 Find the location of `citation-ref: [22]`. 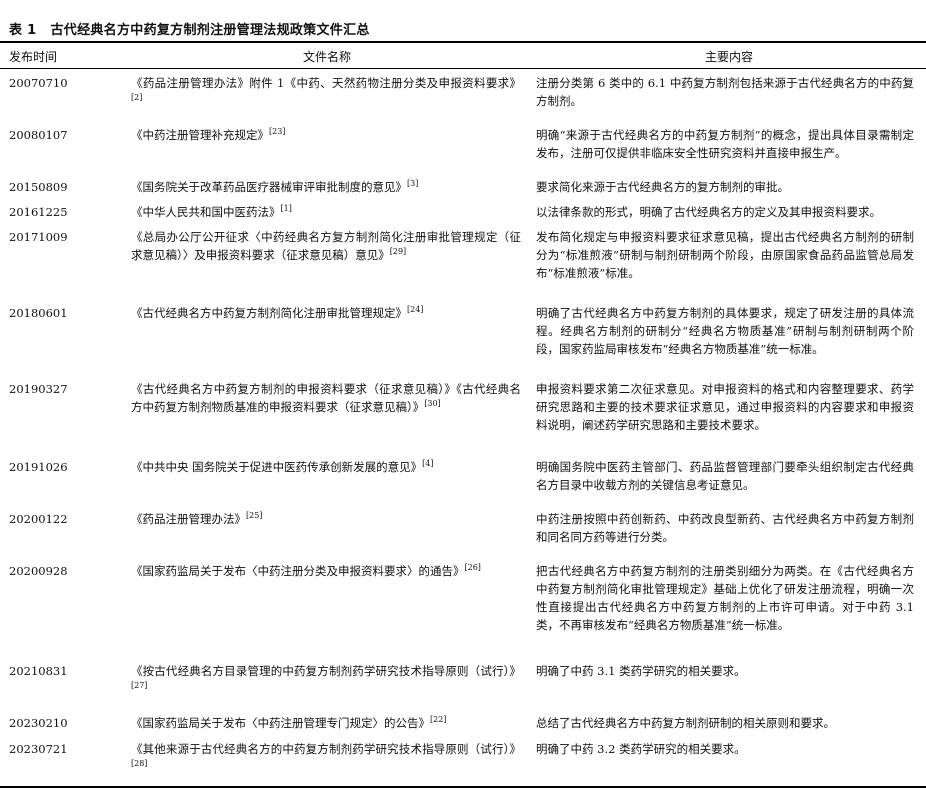

citation-ref: [22] is located at coordinates (438, 719).